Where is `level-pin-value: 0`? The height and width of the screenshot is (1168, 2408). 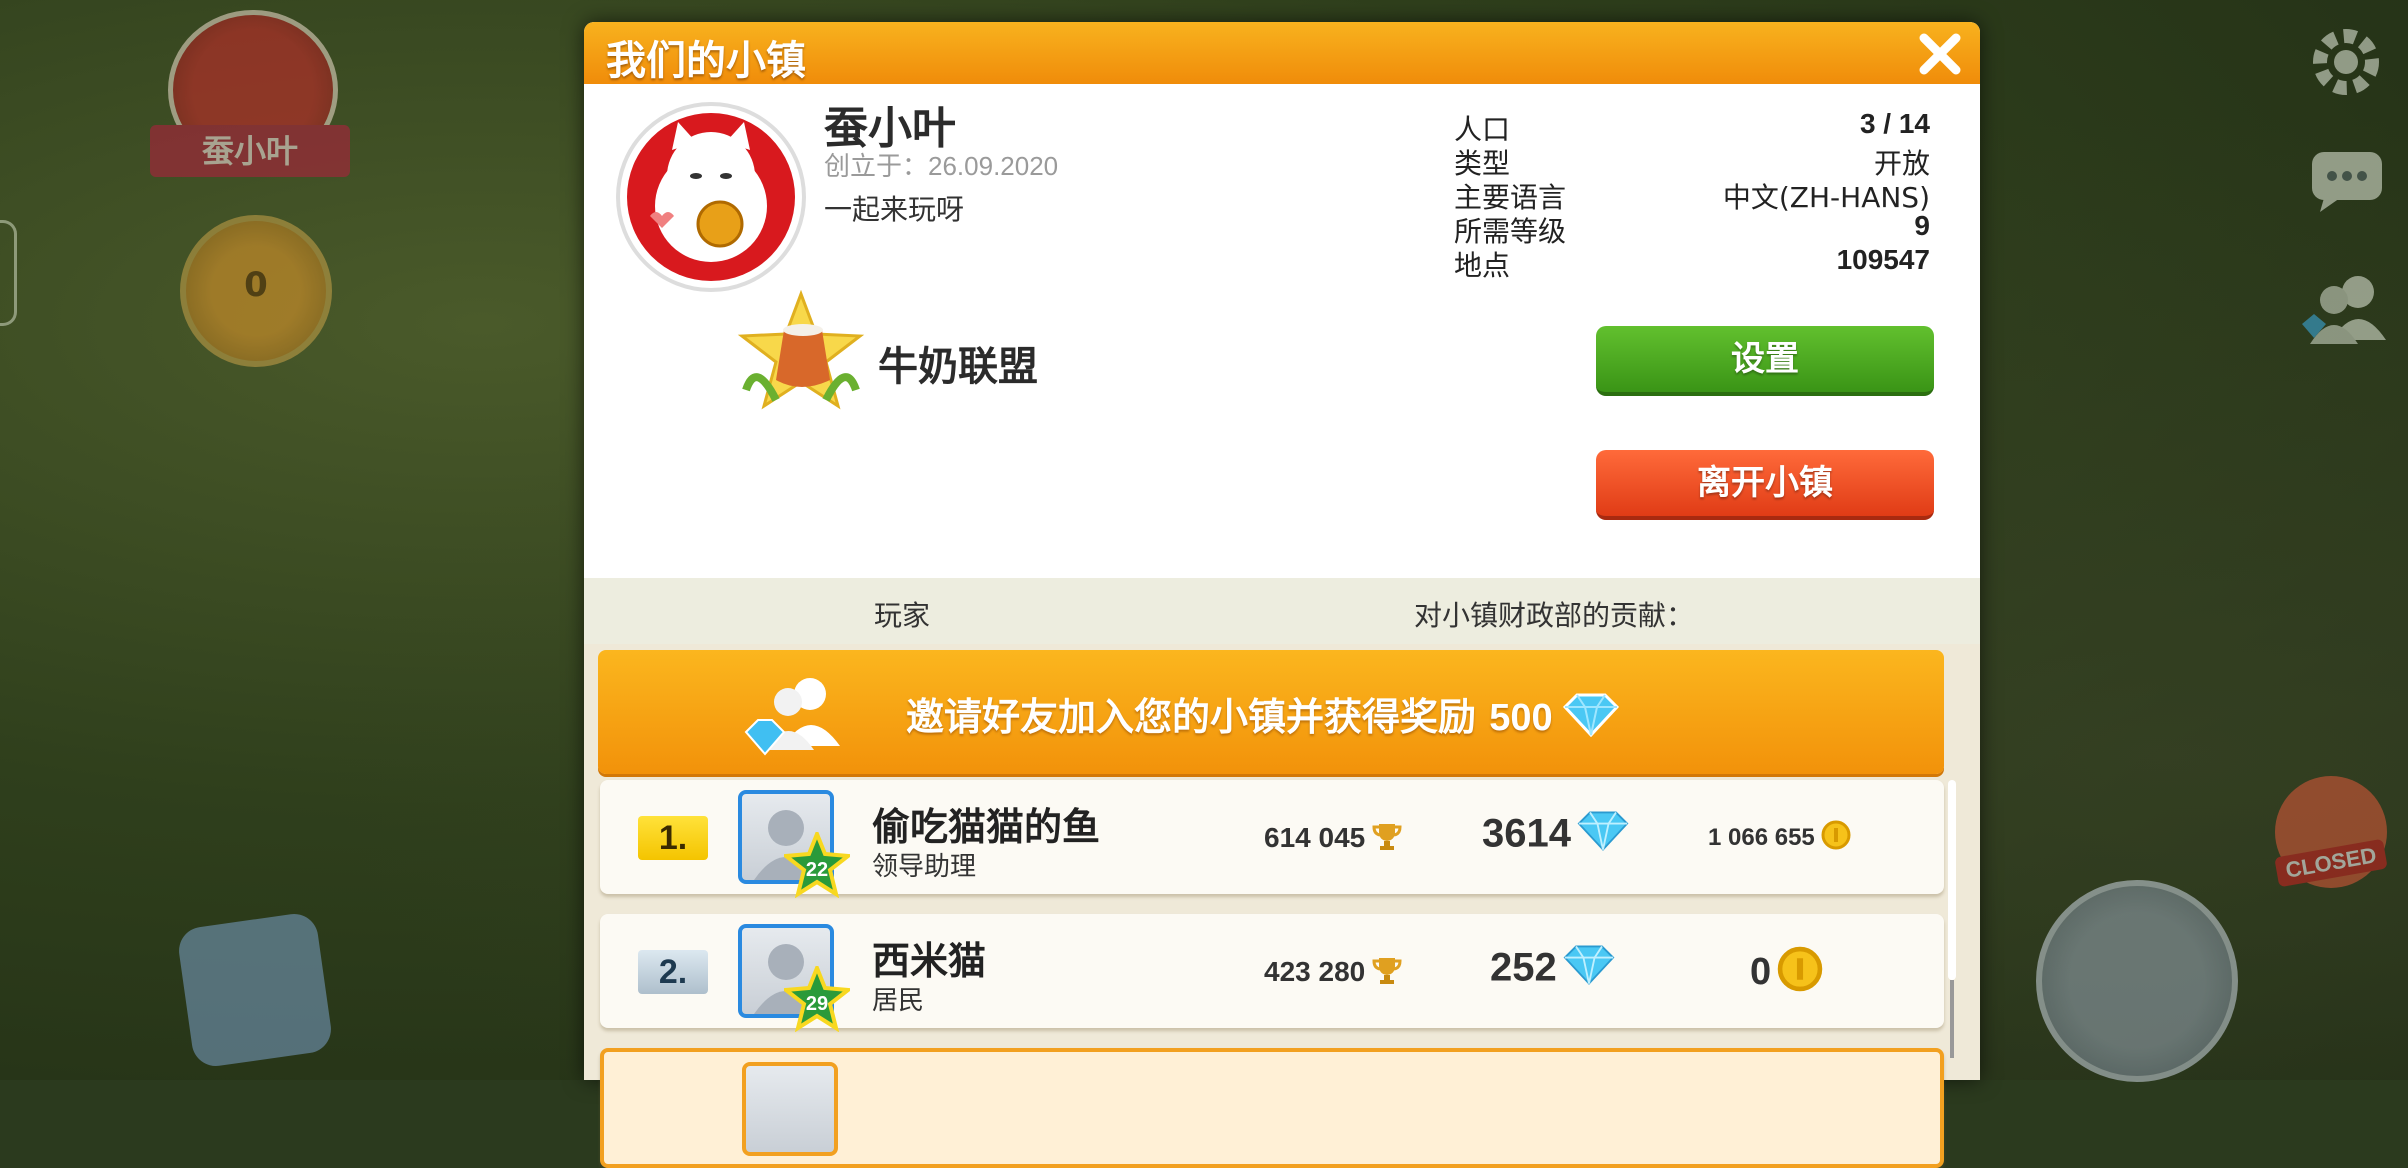 level-pin-value: 0 is located at coordinates (256, 285).